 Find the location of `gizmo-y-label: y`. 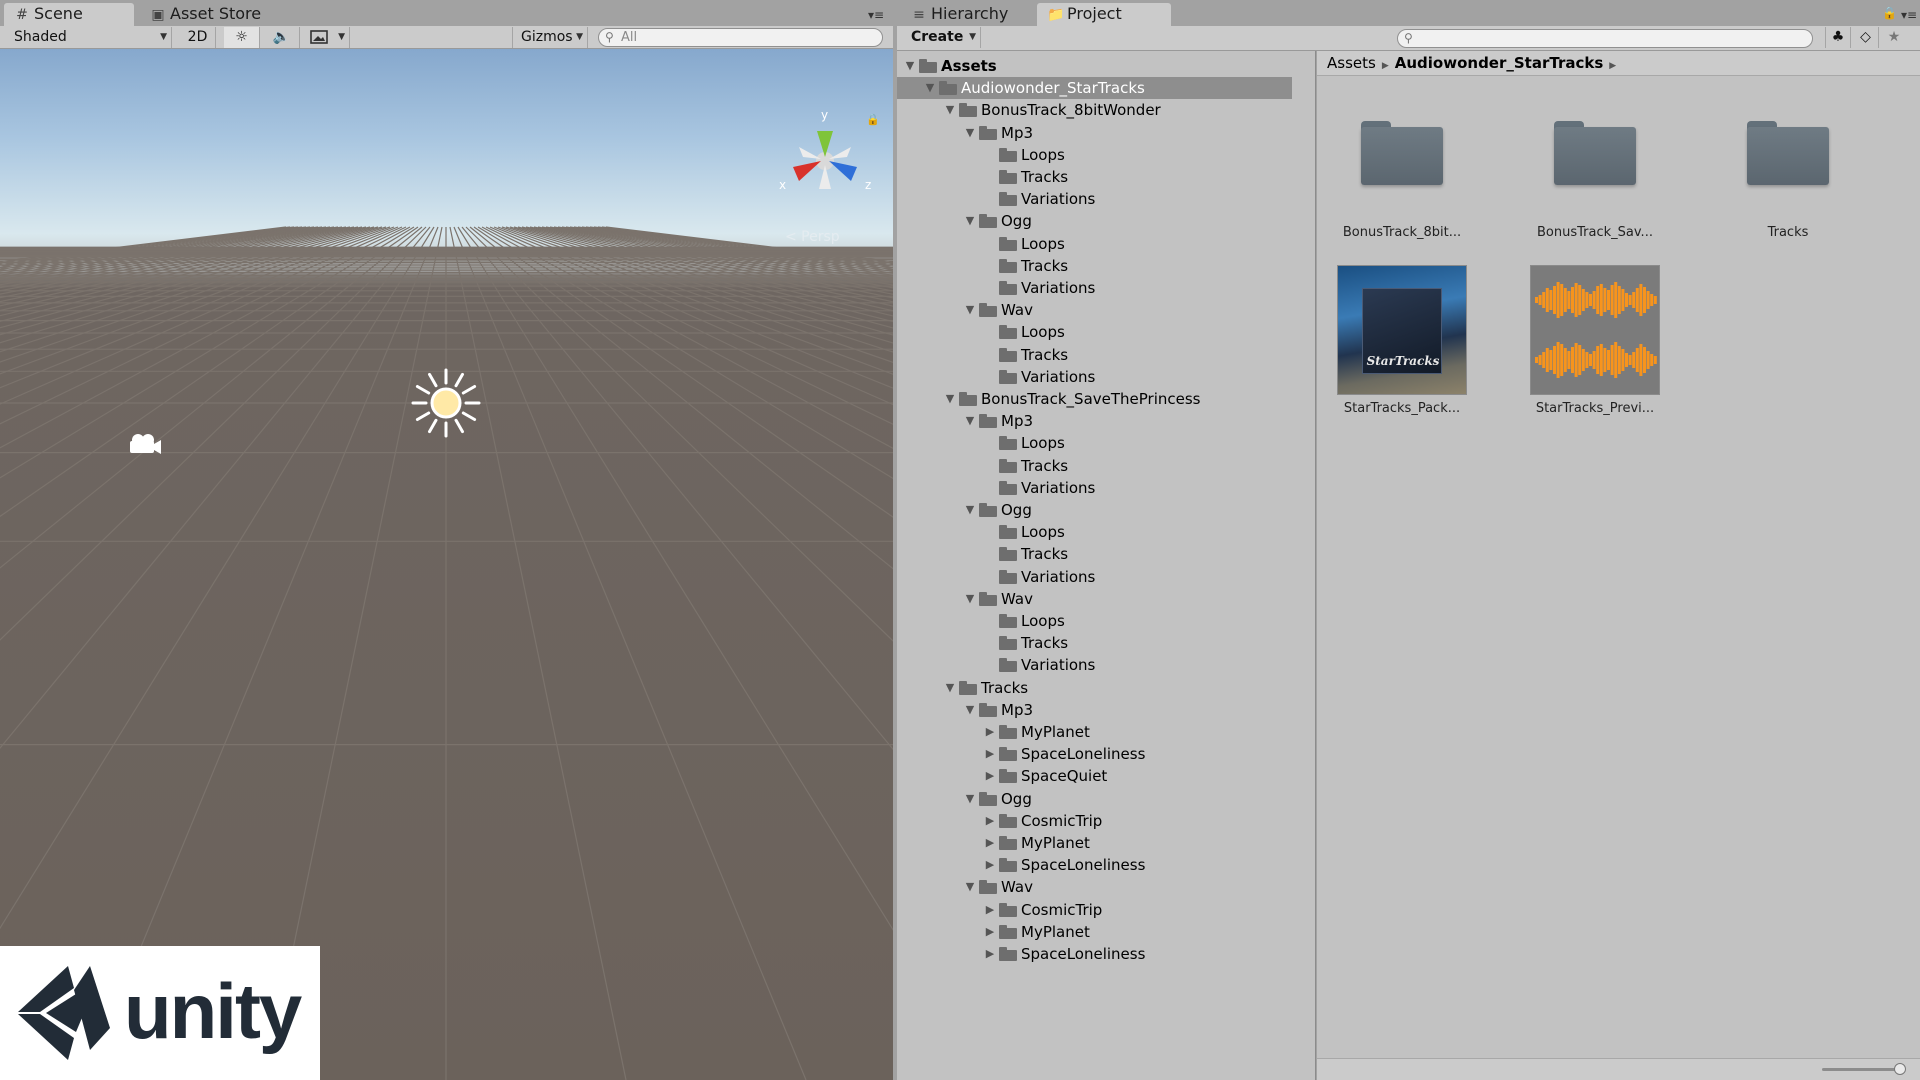

gizmo-y-label: y is located at coordinates (824, 115).